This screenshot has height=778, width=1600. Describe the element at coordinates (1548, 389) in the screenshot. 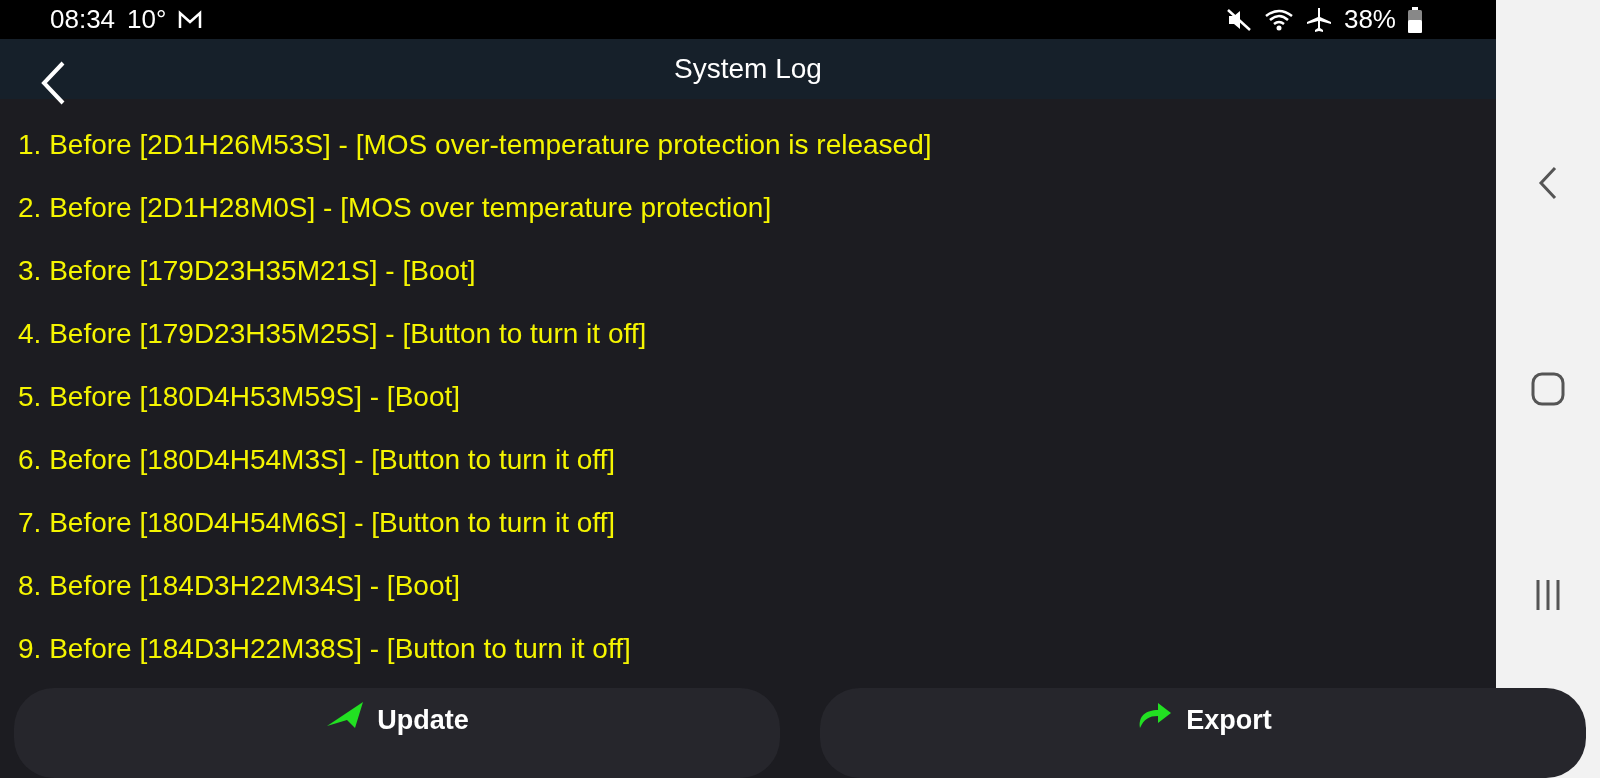

I see `home-icon` at that location.